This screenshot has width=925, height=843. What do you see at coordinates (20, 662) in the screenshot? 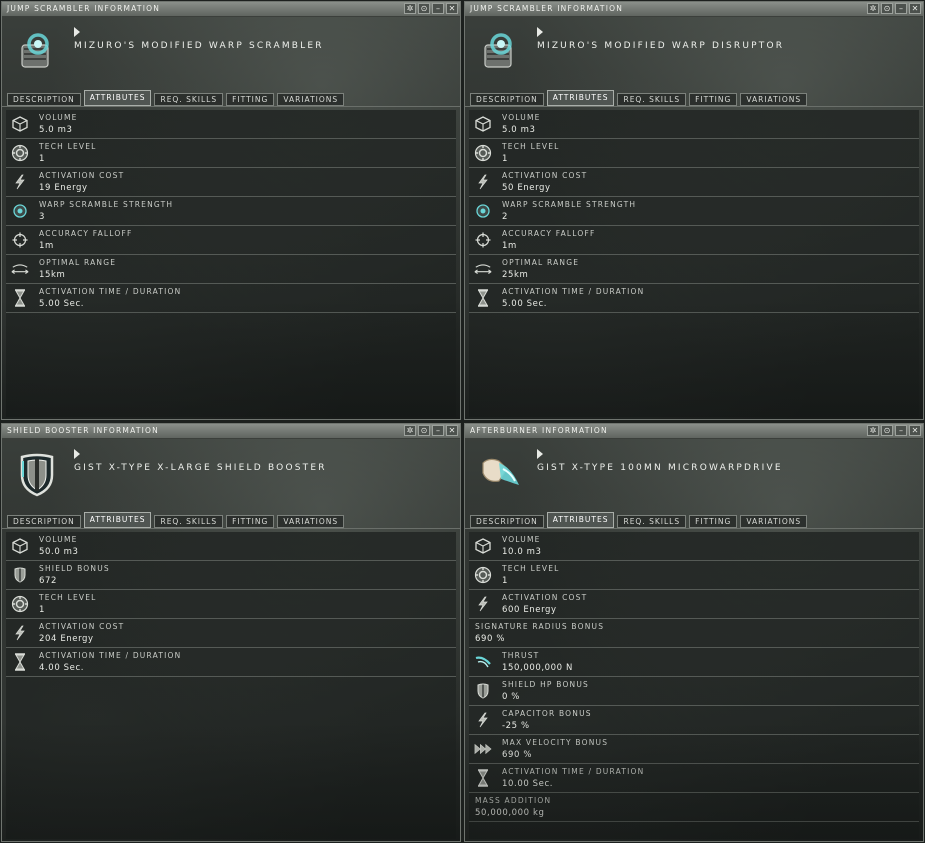
I see `activation-time-icon` at bounding box center [20, 662].